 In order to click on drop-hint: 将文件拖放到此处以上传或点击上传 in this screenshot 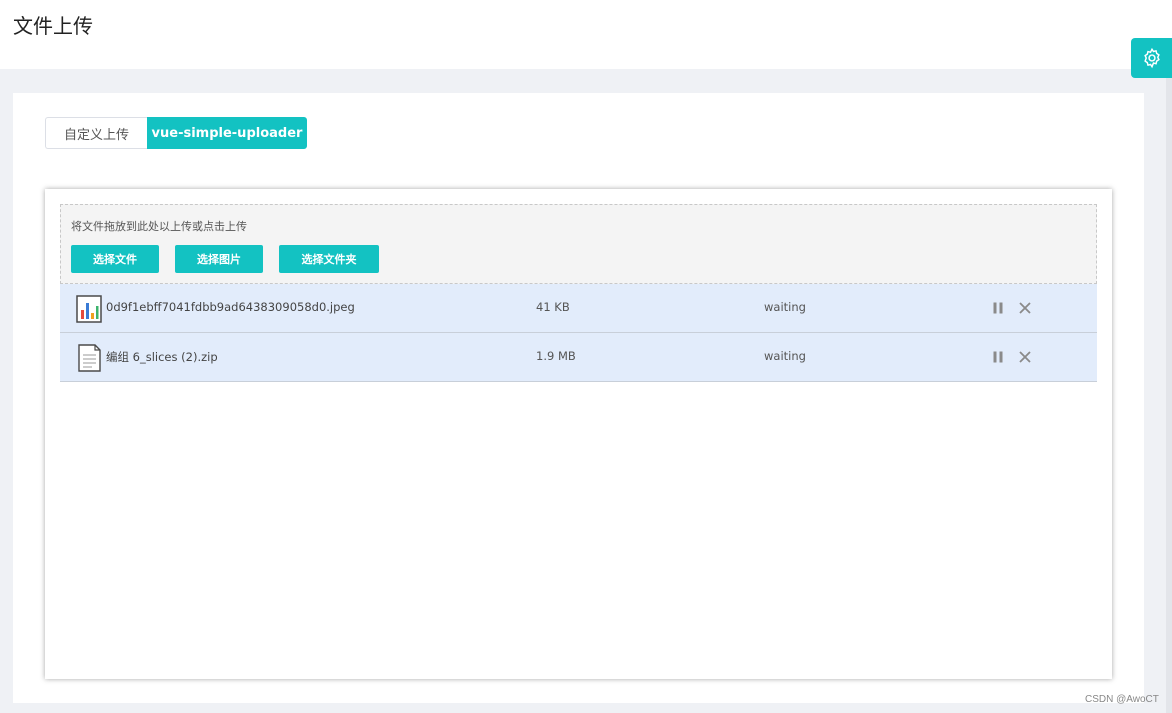, I will do `click(159, 226)`.